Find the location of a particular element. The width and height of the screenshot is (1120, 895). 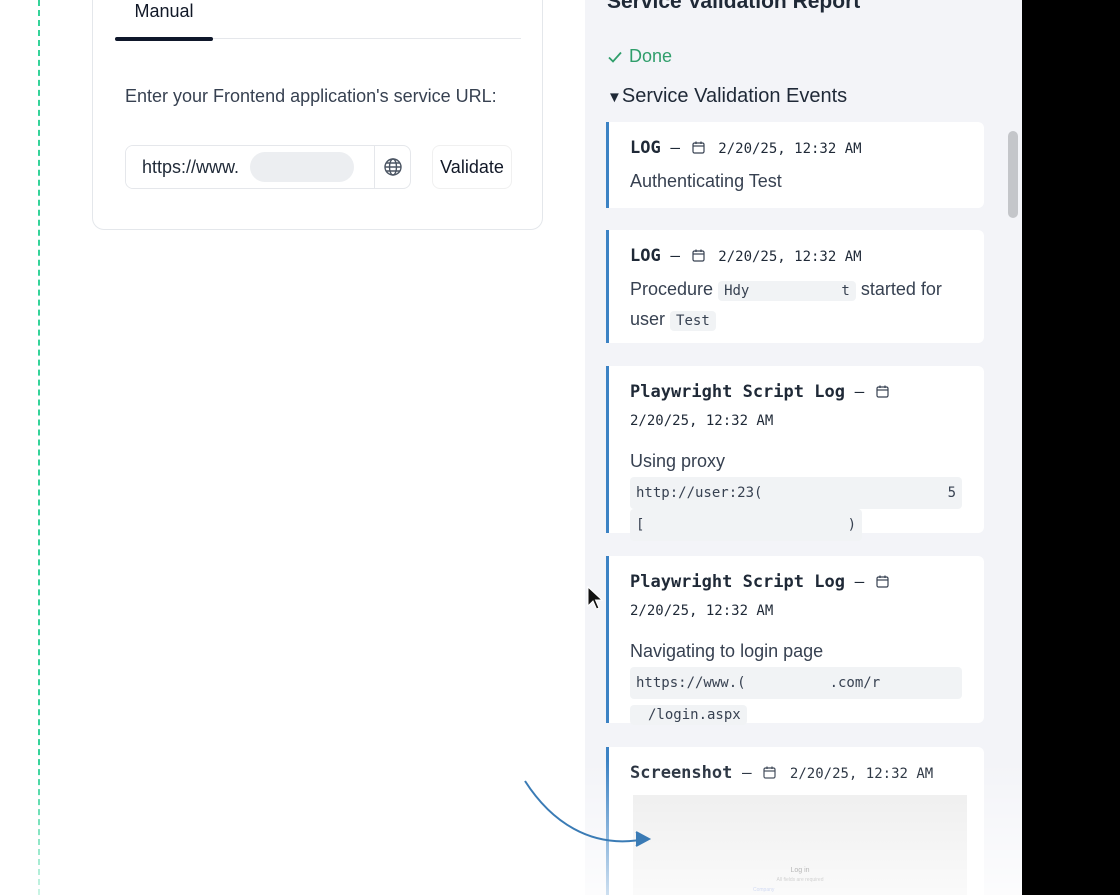

events-disclosure: ▼Service Validation Events is located at coordinates (727, 96).